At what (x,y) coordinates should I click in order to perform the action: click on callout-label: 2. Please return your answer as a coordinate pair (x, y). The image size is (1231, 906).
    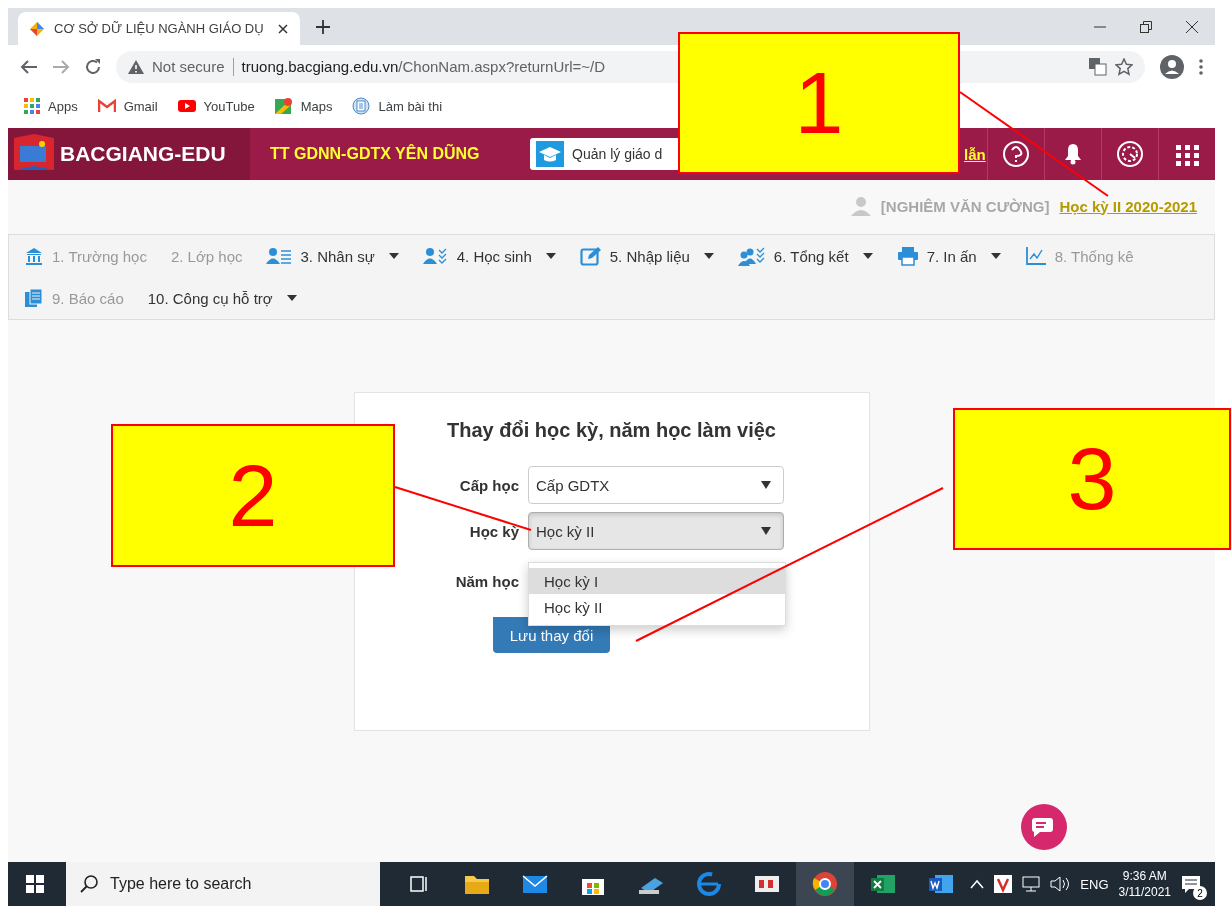
    Looking at the image, I should click on (253, 495).